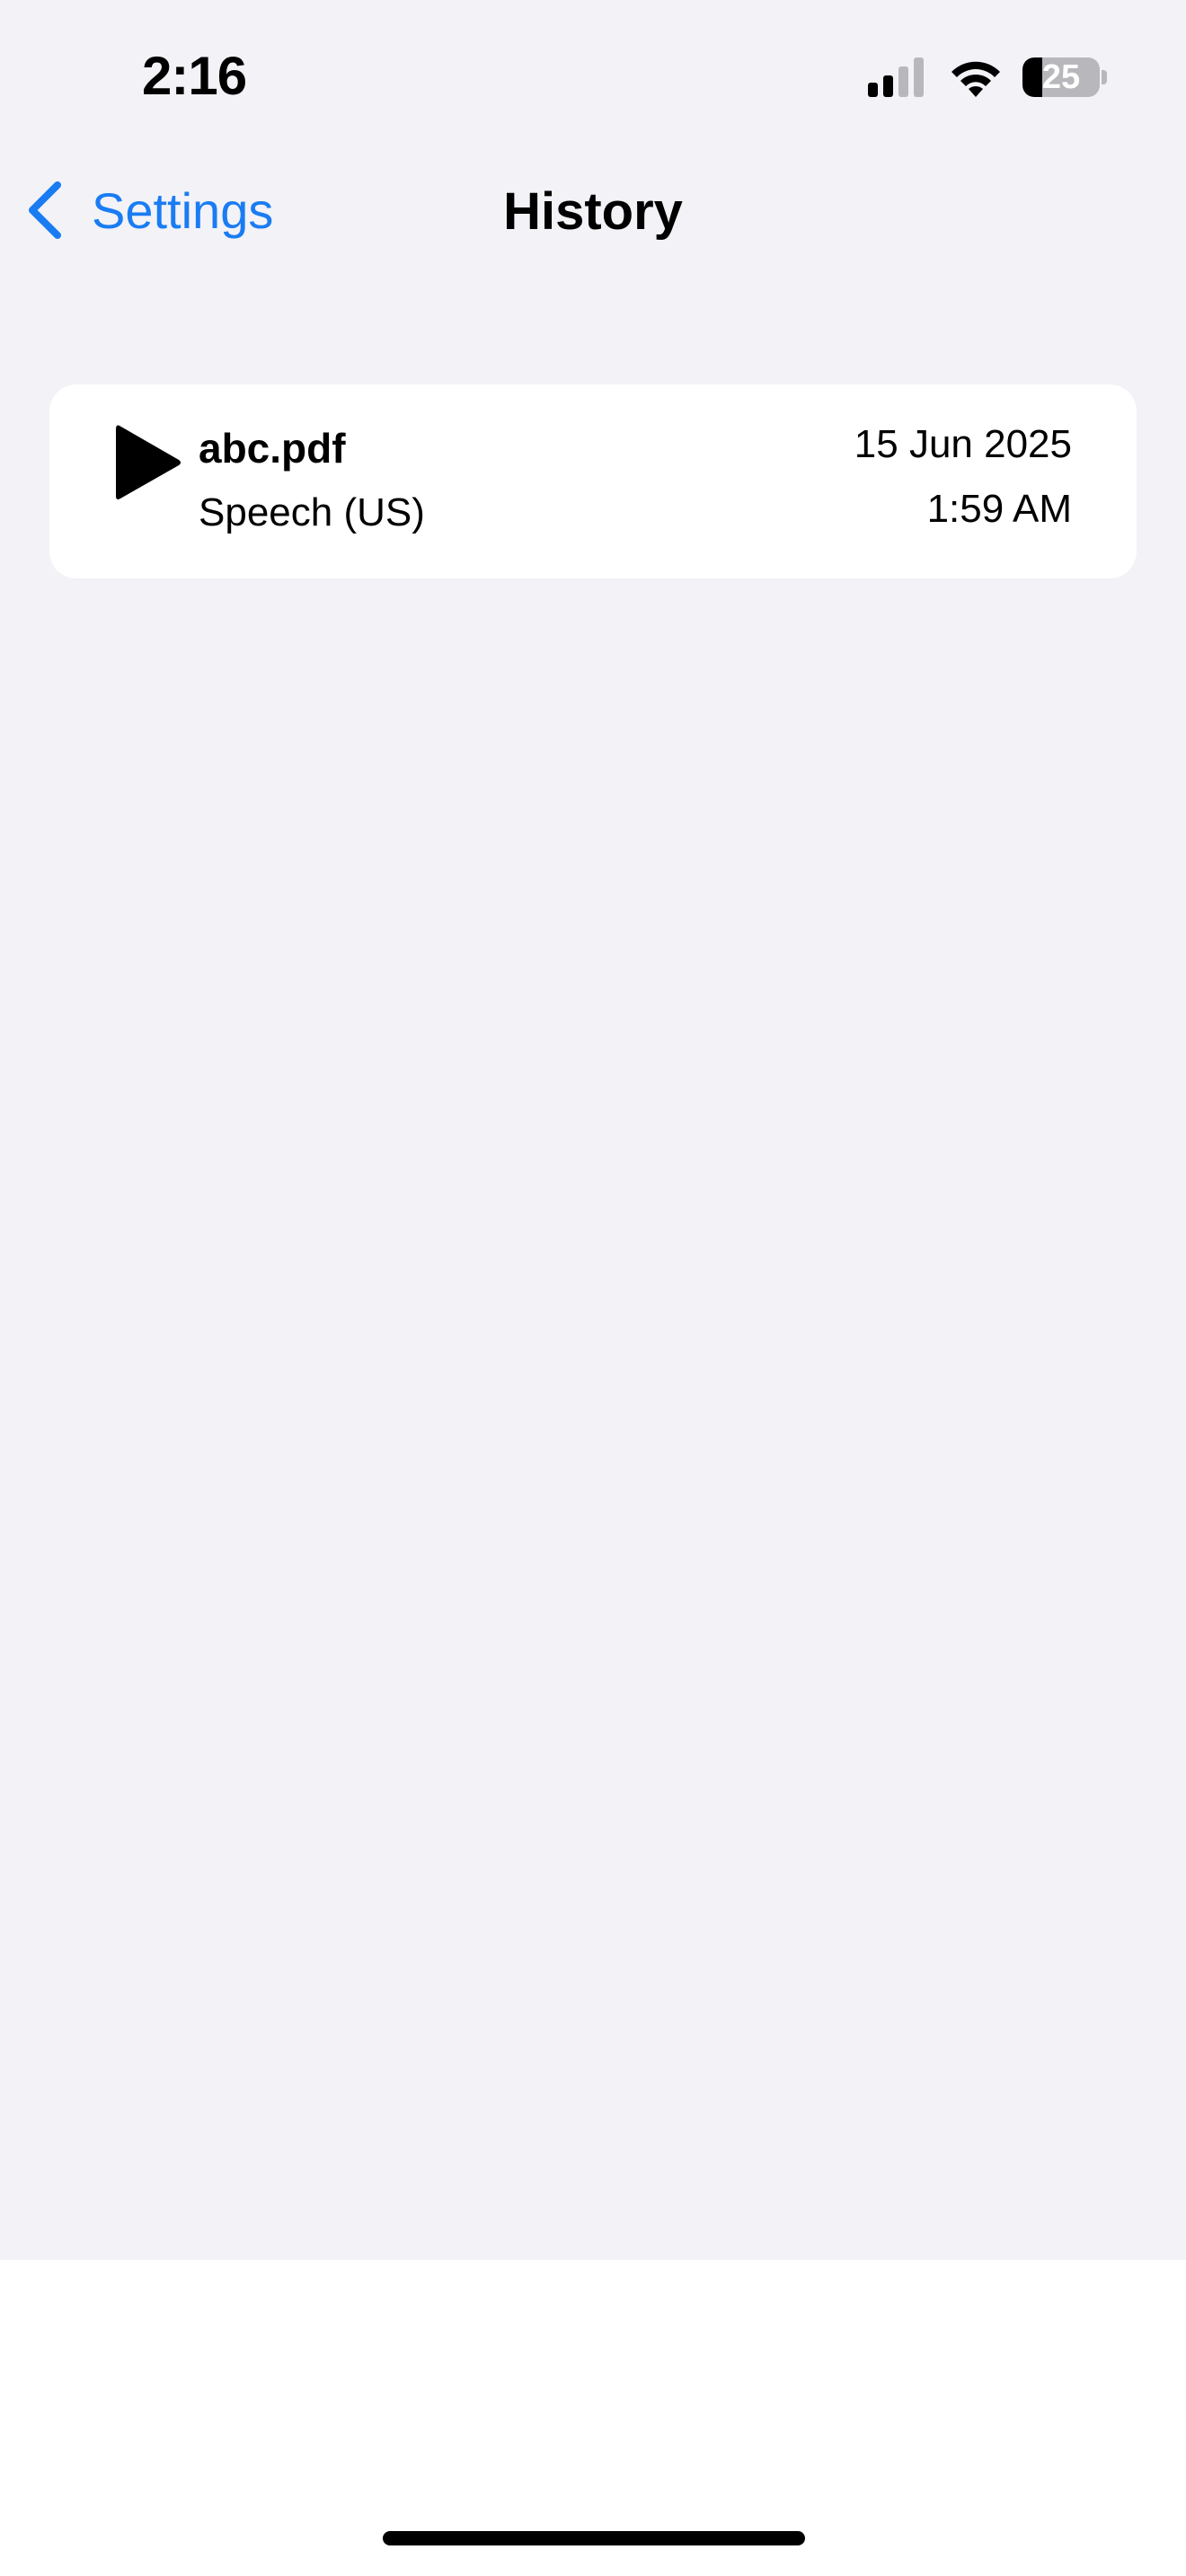 This screenshot has height=2576, width=1186. I want to click on history-file-name: abc.pdf, so click(272, 448).